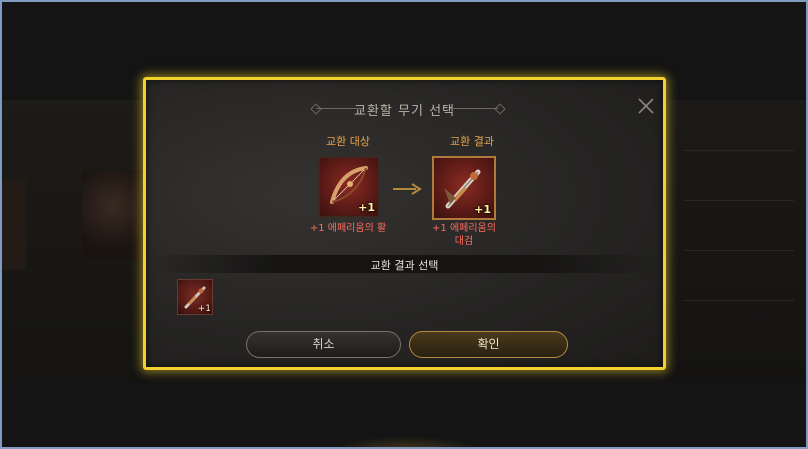  What do you see at coordinates (73, 240) in the screenshot?
I see `background-left-panel` at bounding box center [73, 240].